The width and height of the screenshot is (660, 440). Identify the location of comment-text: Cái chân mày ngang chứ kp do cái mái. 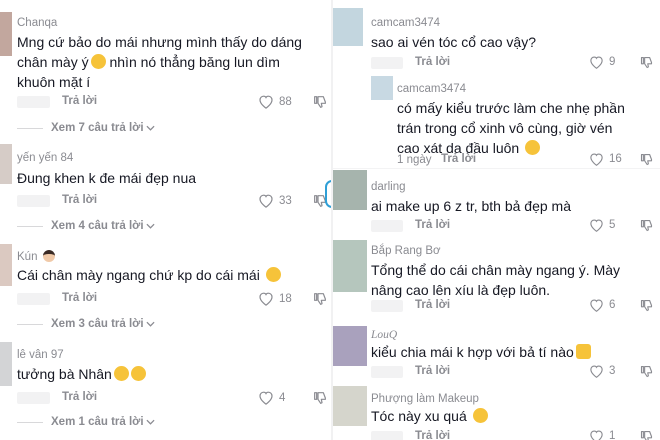
(162, 275).